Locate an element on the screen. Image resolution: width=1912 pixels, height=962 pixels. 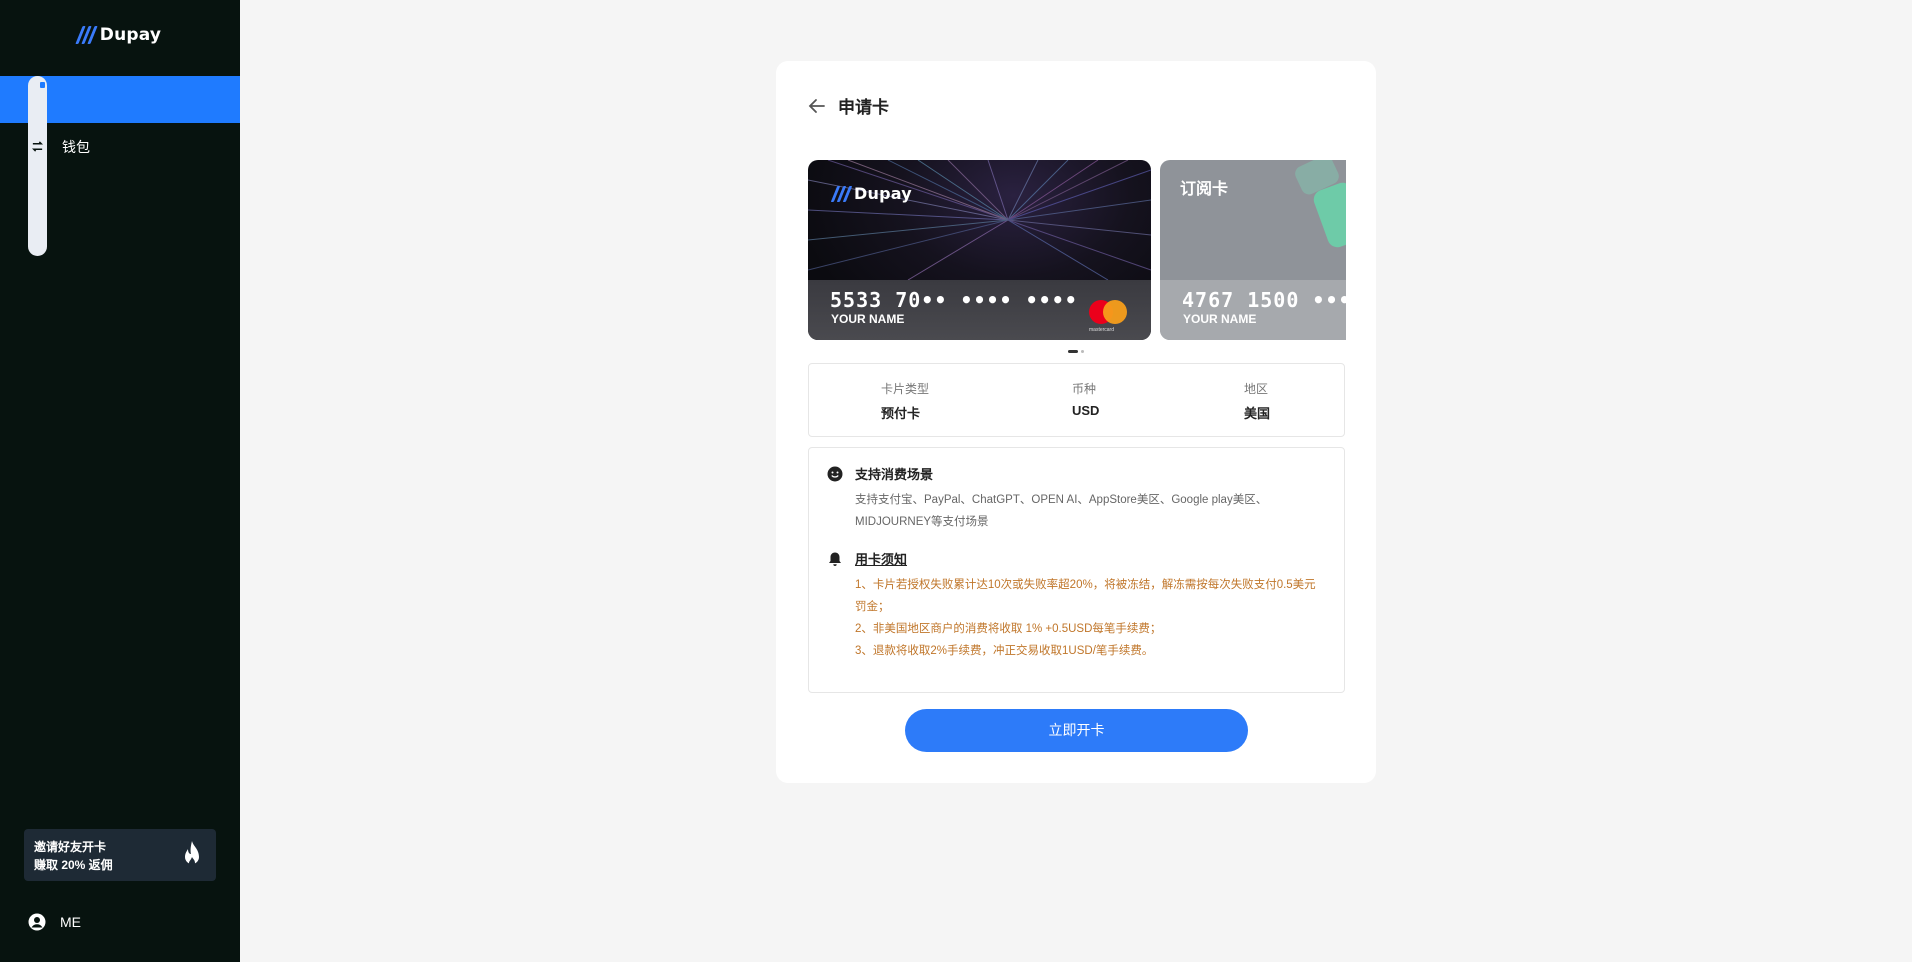
sidebar-item-wallet: 钱包 is located at coordinates (120, 146).